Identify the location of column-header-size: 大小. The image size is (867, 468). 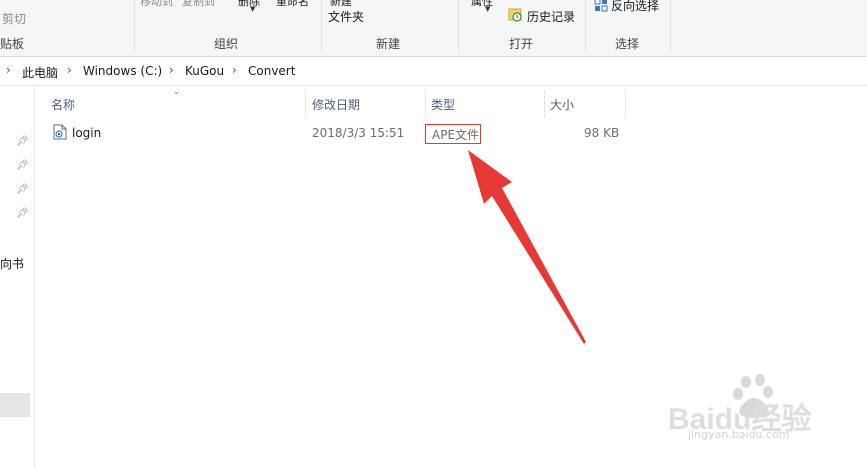
(562, 104).